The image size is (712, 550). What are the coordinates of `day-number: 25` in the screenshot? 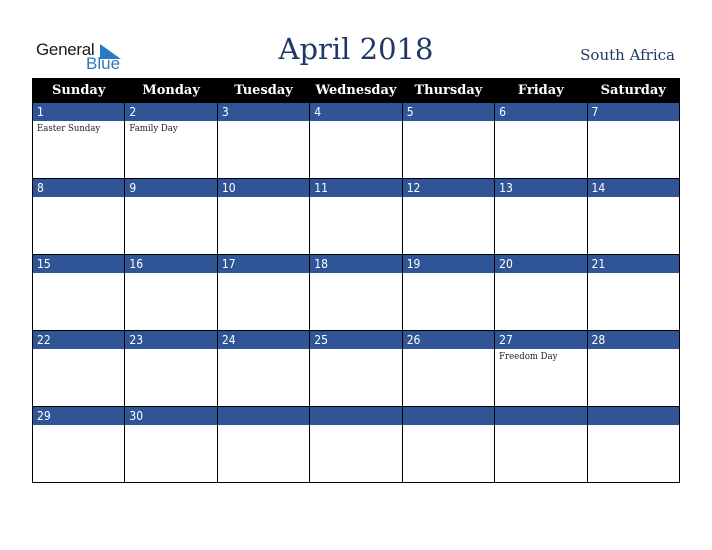 It's located at (356, 340).